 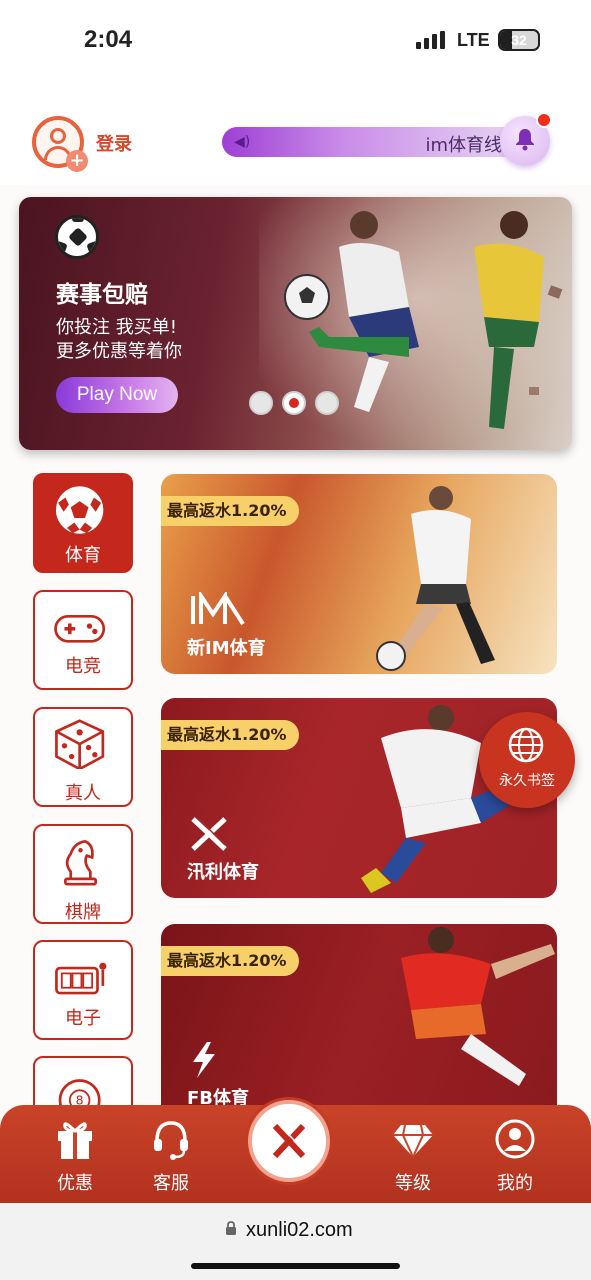 What do you see at coordinates (413, 1142) in the screenshot?
I see `diamond-icon` at bounding box center [413, 1142].